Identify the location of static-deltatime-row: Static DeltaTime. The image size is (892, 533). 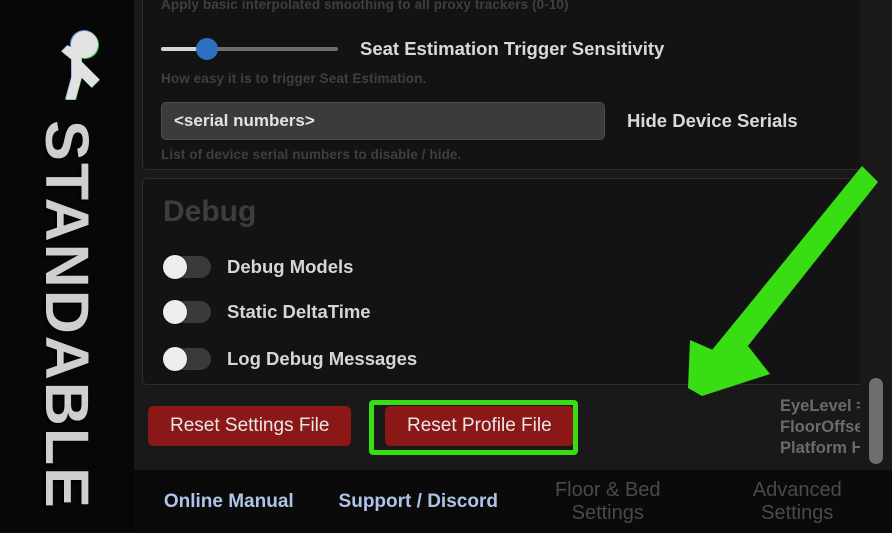
(267, 312).